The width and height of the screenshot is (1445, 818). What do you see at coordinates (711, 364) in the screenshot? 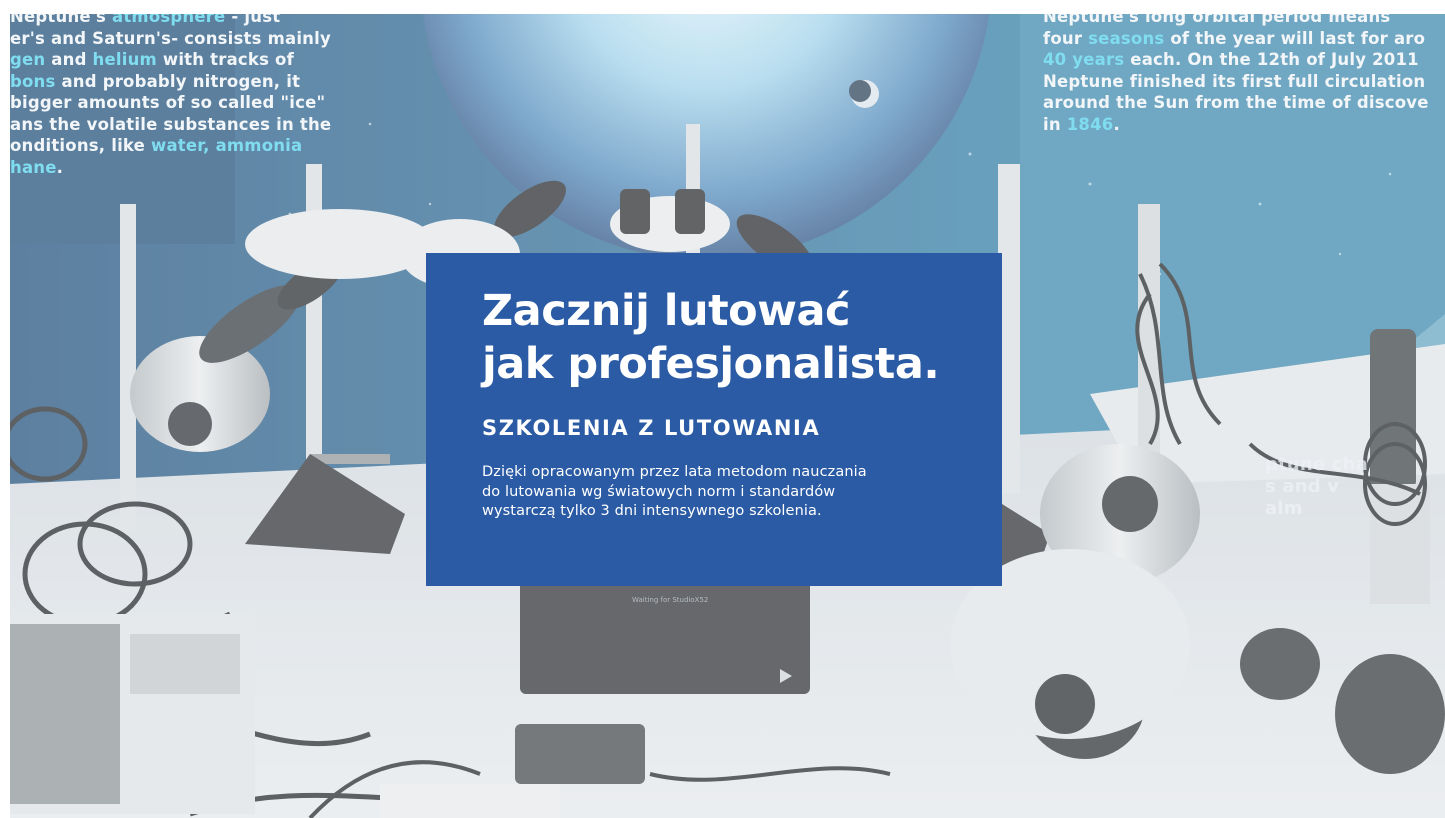
I see `hero-title-line-2: jak profesjonalista.` at bounding box center [711, 364].